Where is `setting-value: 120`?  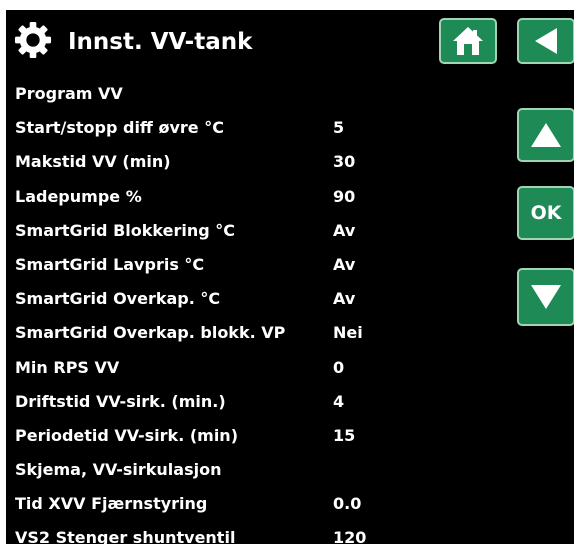
setting-value: 120 is located at coordinates (350, 536).